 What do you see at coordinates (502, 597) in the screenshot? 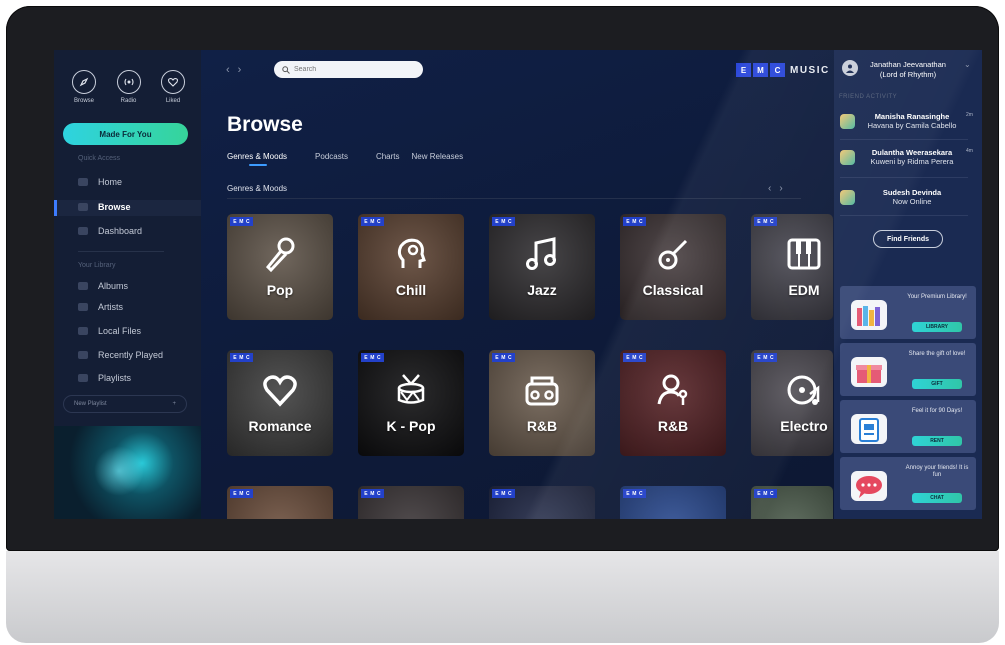
I see `monitor-chin` at bounding box center [502, 597].